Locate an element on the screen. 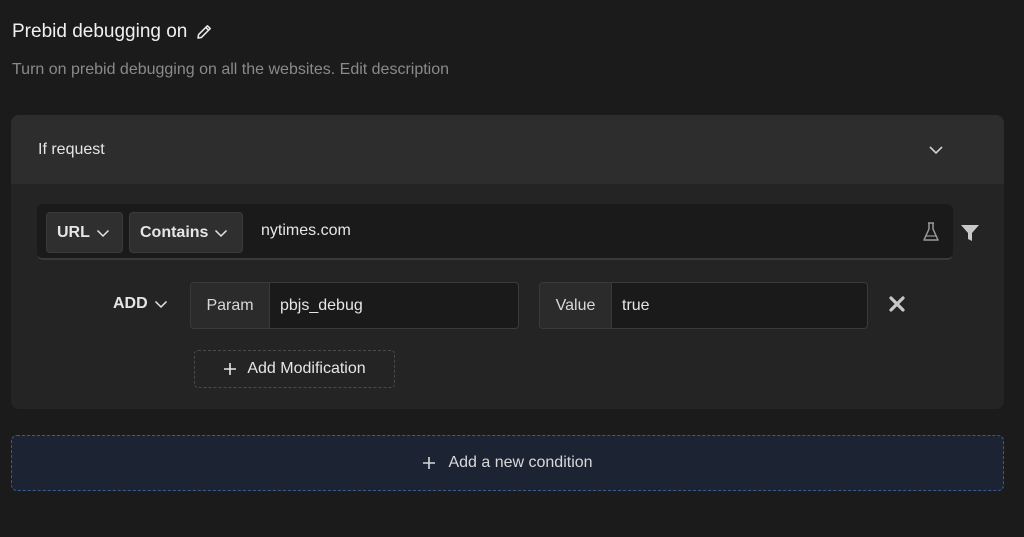 This screenshot has height=537, width=1024. operator-selector: Contains is located at coordinates (186, 232).